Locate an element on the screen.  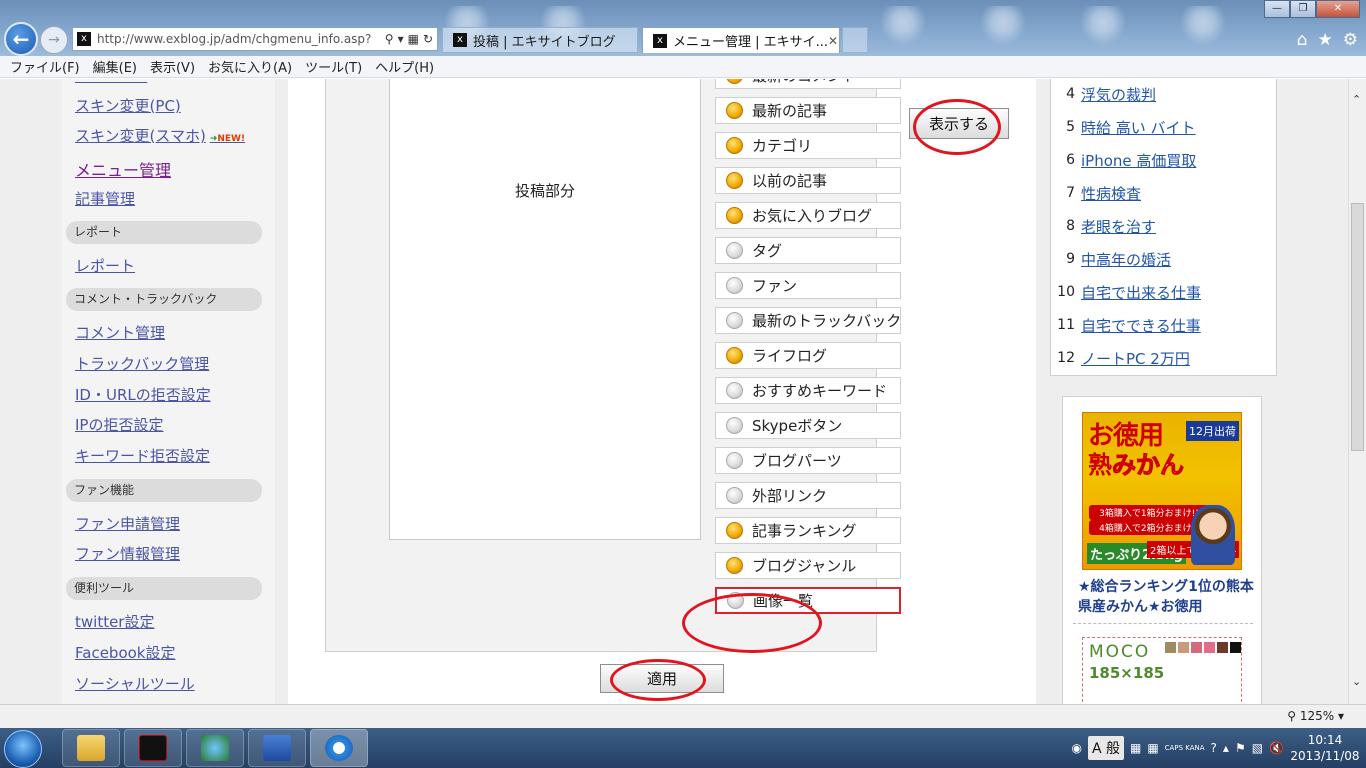
flag-icon: ⚑ is located at coordinates (1240, 748).